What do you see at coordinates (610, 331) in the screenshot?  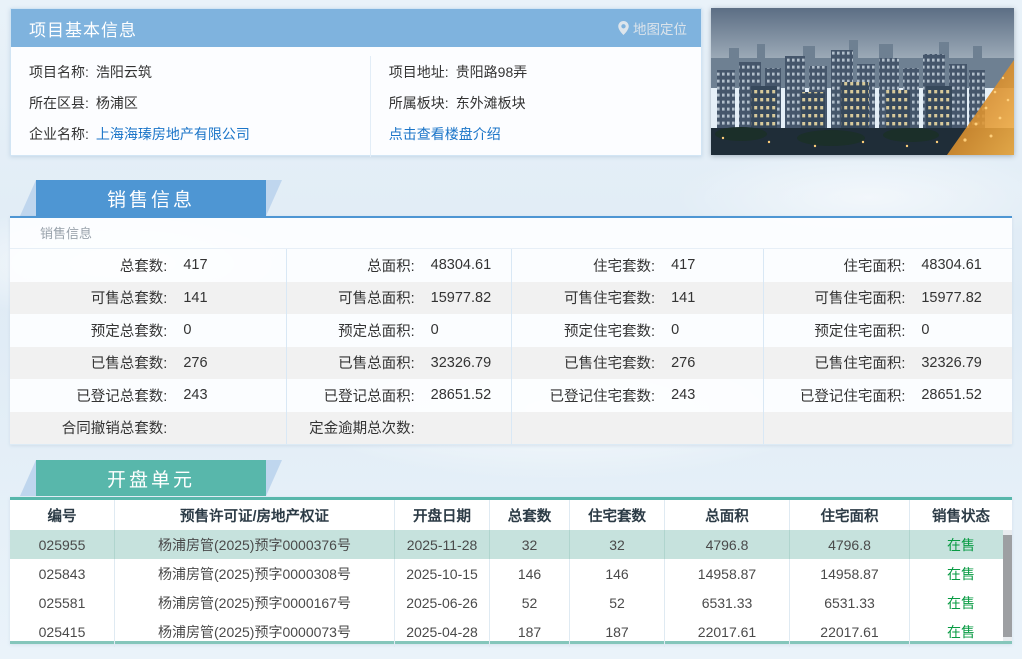 I see `sales-cell-label: 预定住宅套数:` at bounding box center [610, 331].